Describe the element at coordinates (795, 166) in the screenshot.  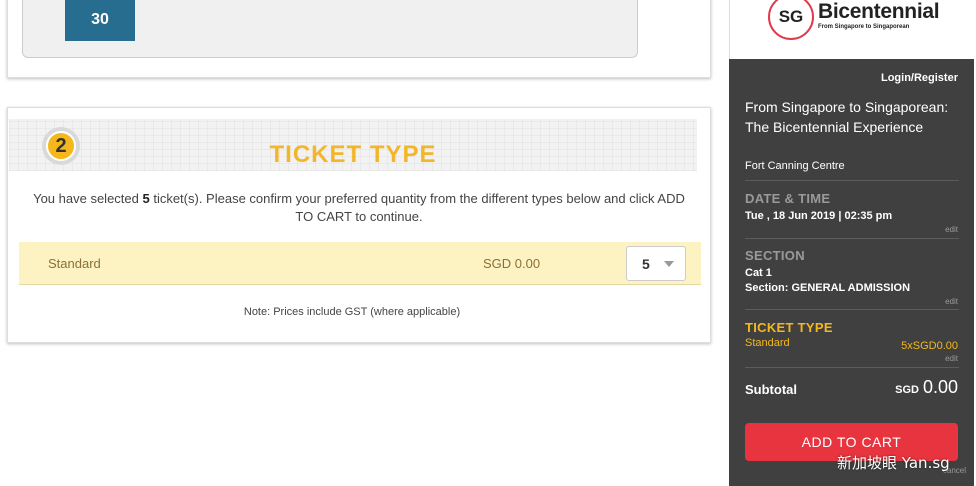
I see `event-venue: Fort Canning Centre` at that location.